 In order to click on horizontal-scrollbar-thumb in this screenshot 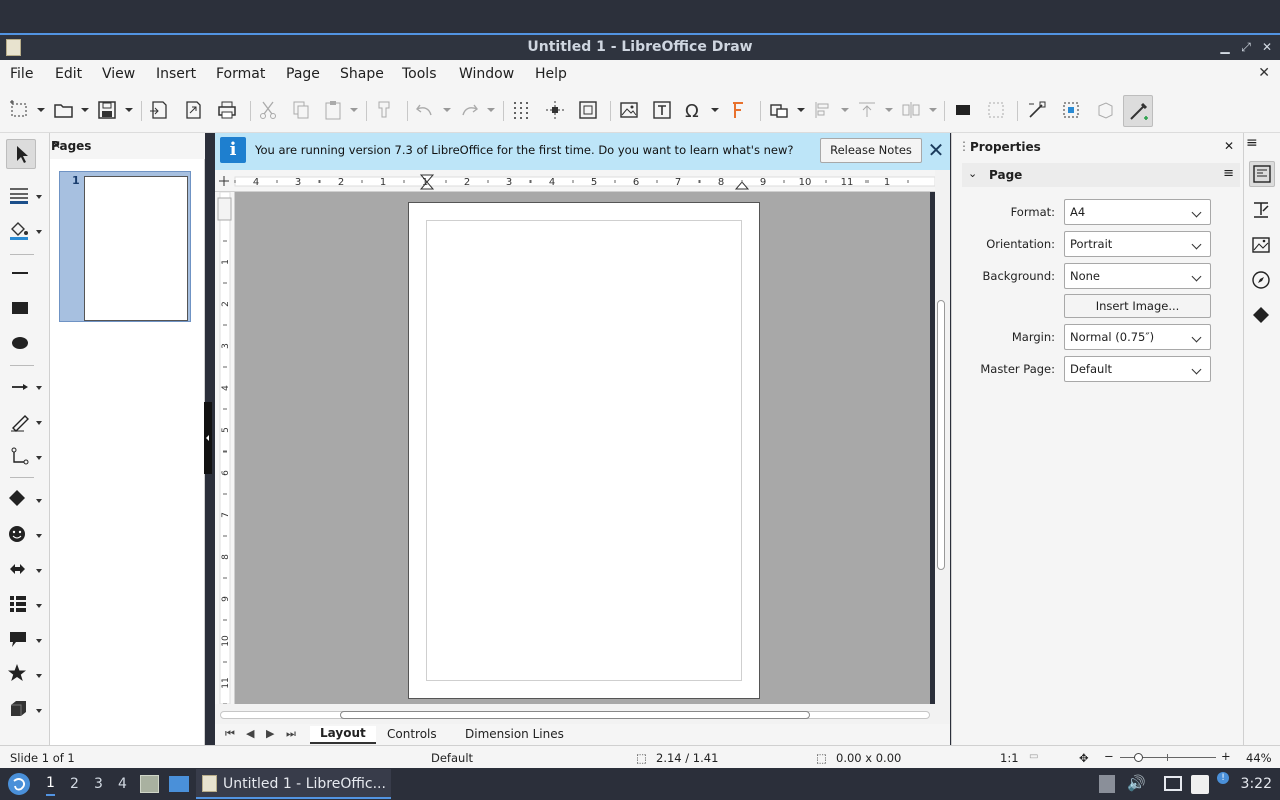, I will do `click(575, 715)`.